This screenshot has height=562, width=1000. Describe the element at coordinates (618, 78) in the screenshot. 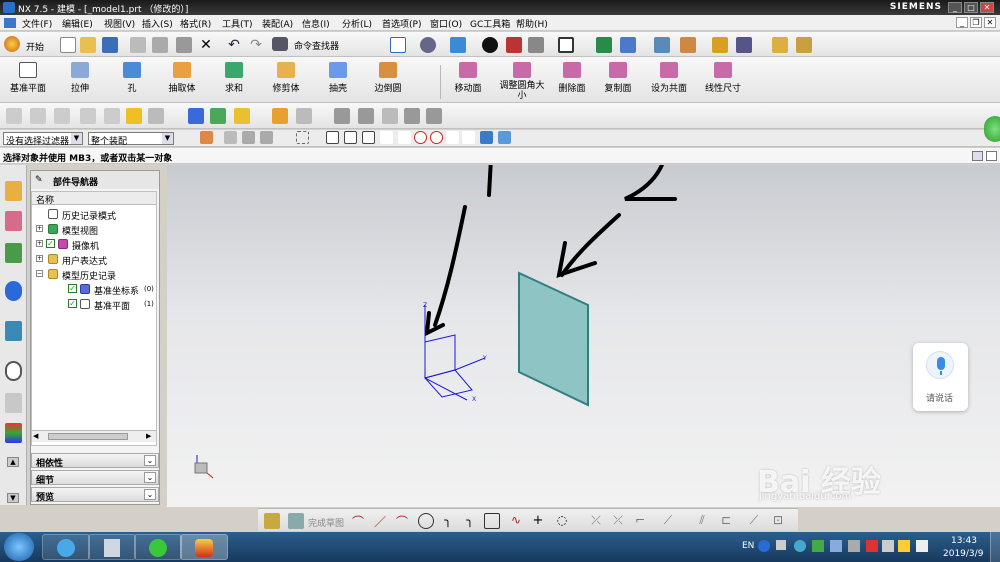

I see `copy-face-button: 复制面` at that location.